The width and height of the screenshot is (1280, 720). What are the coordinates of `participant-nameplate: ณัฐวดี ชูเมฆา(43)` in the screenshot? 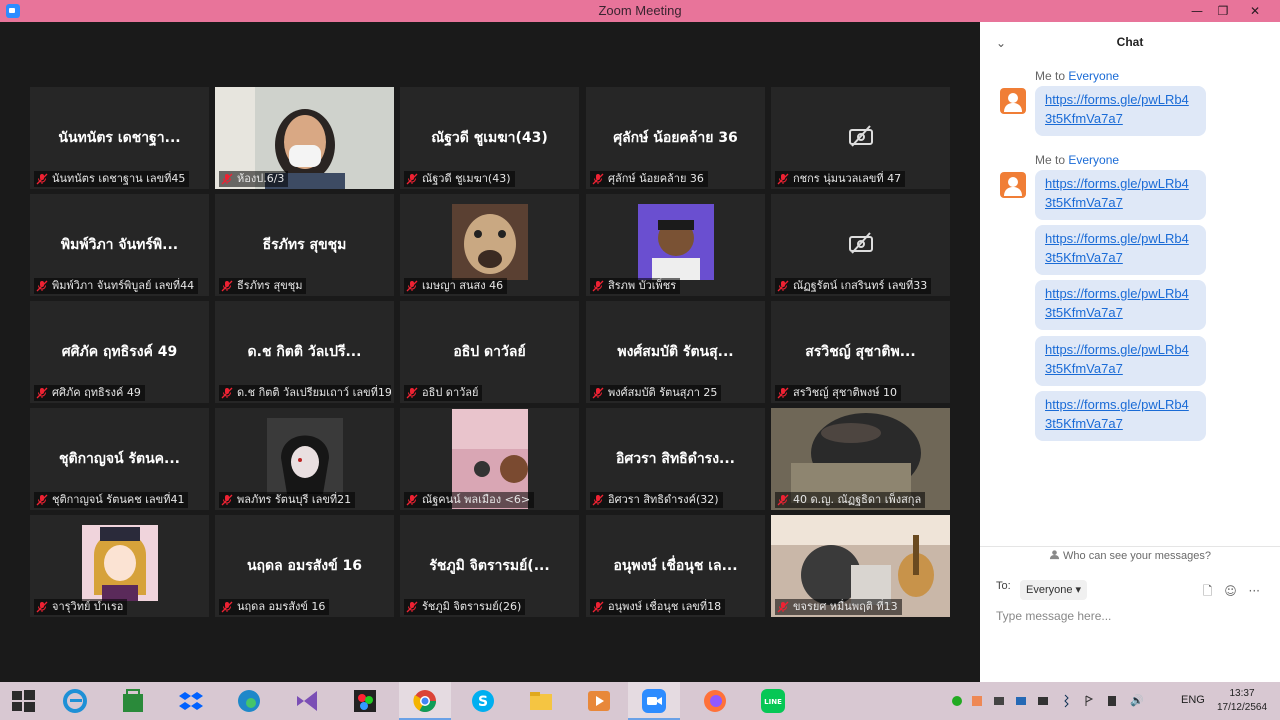 It's located at (459, 179).